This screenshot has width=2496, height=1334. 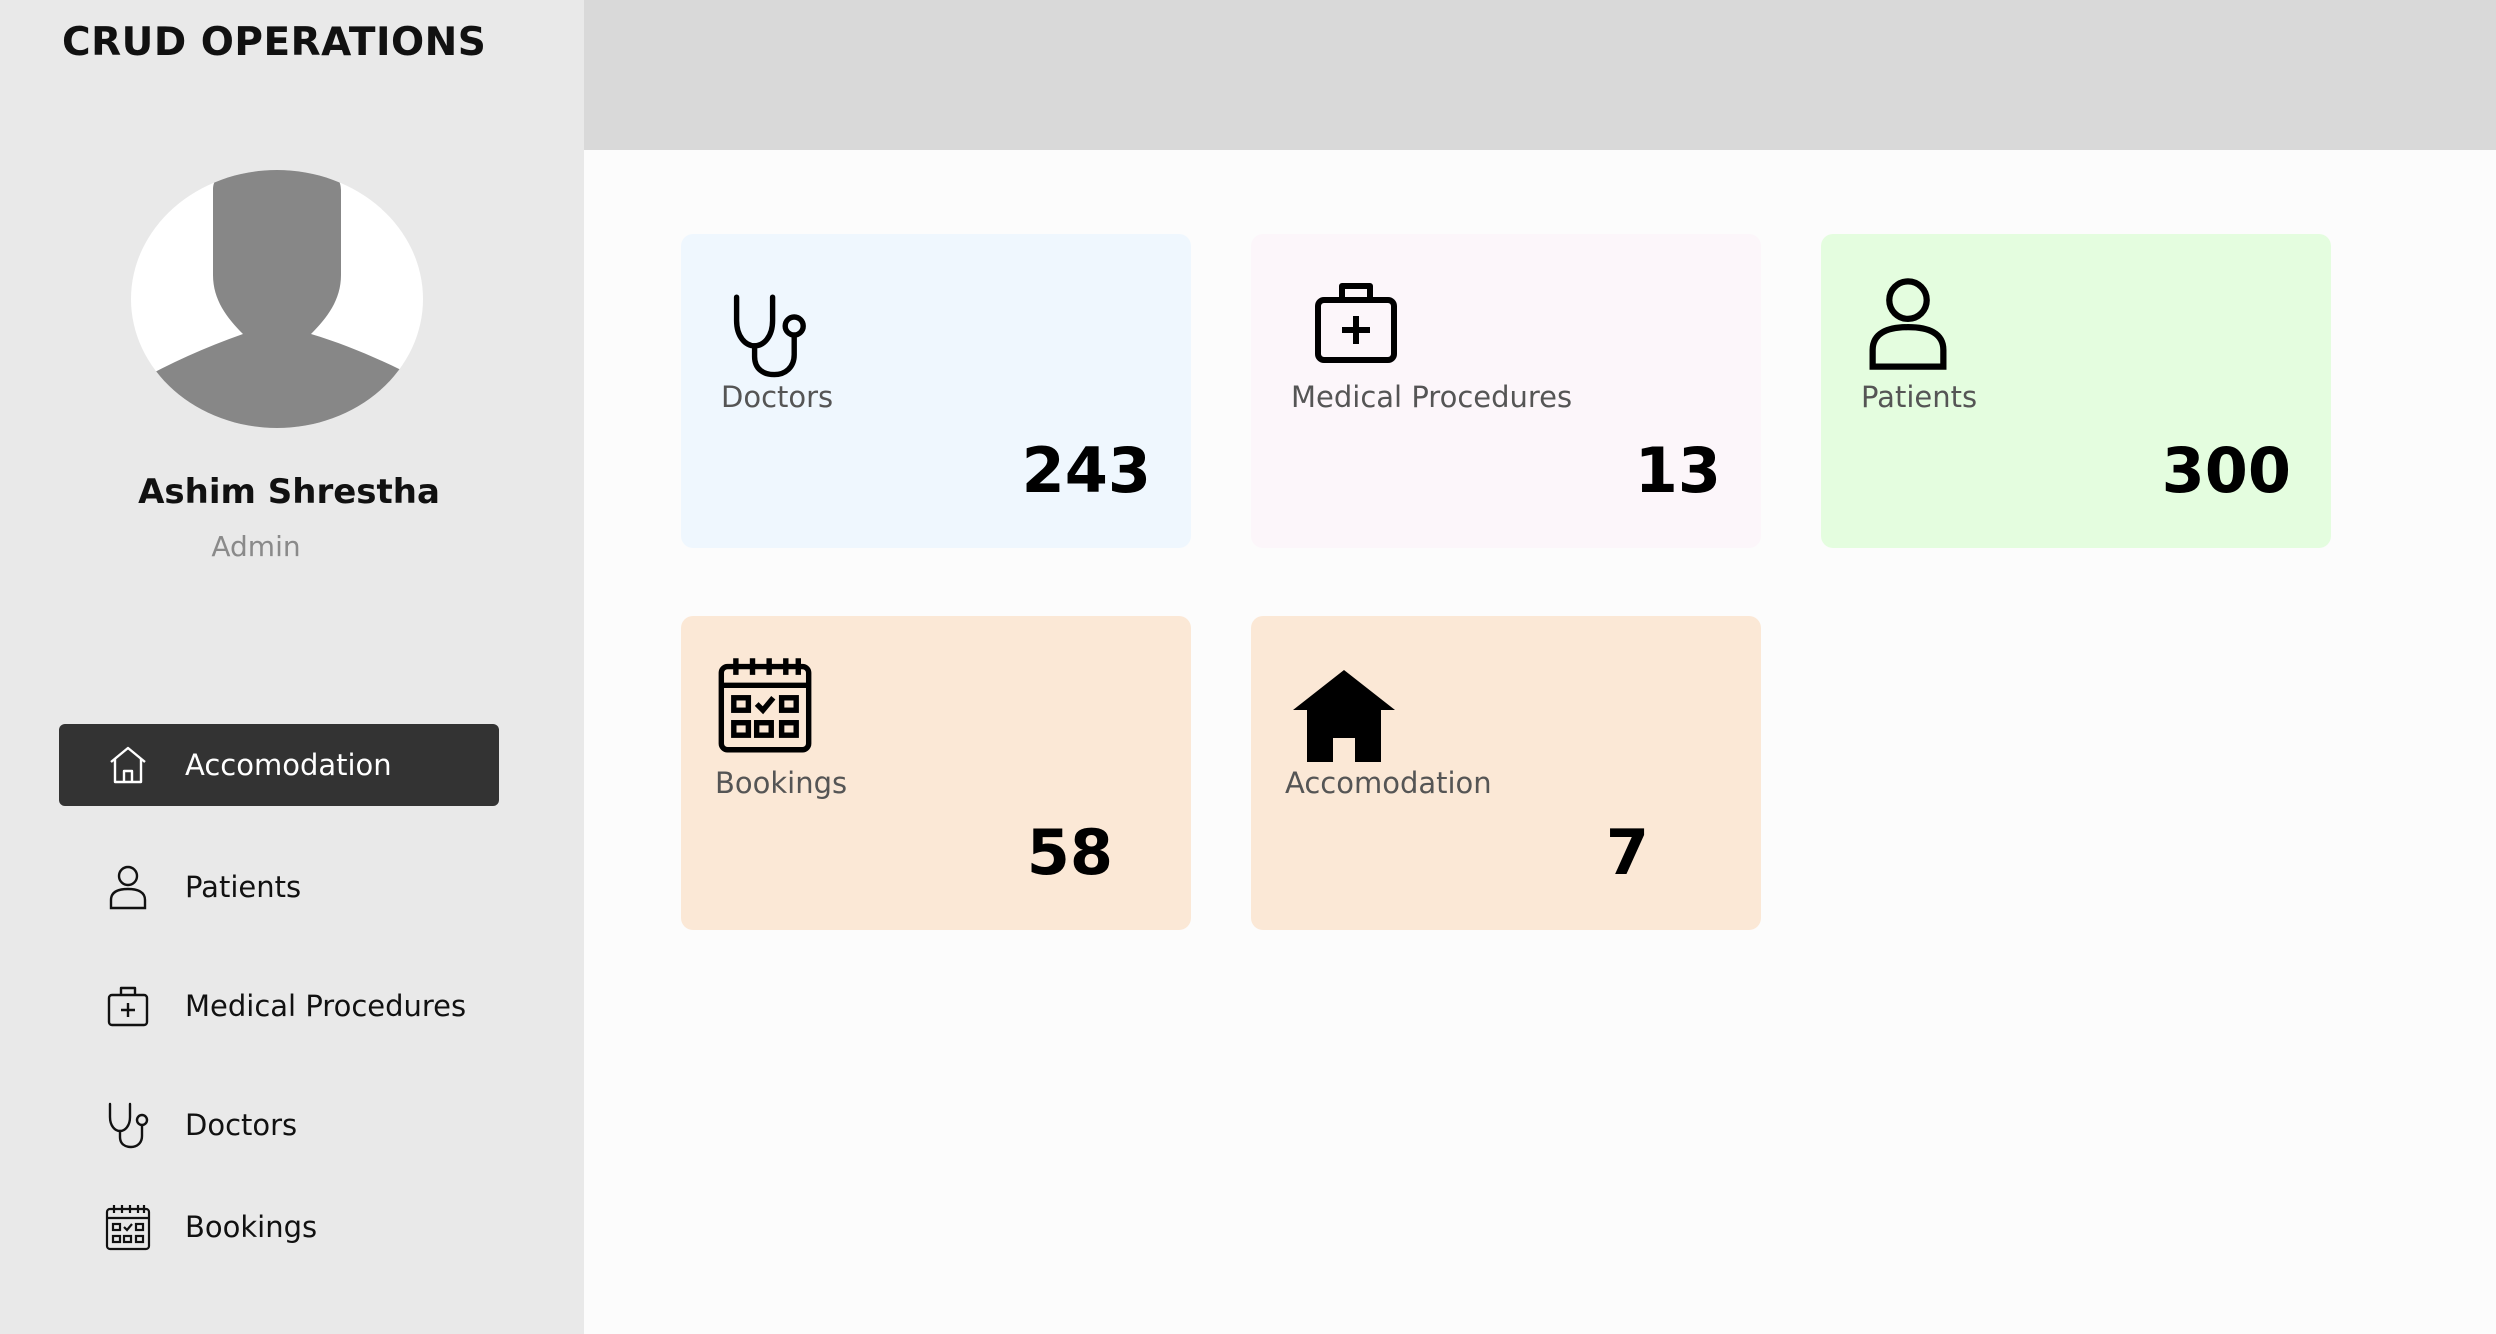 I want to click on sidebar-item-patients: Patients, so click(x=279, y=887).